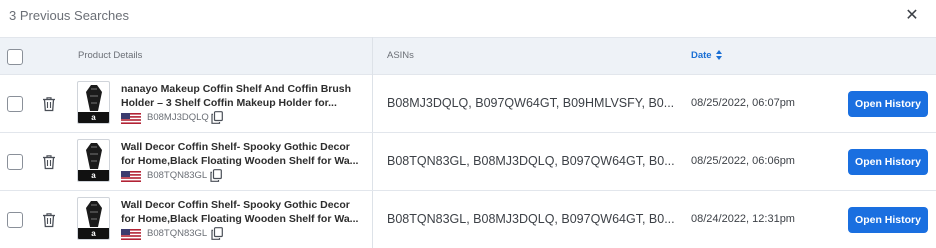 This screenshot has height=248, width=936. What do you see at coordinates (743, 161) in the screenshot?
I see `search-date: 08/25/2022, 06:06pm` at bounding box center [743, 161].